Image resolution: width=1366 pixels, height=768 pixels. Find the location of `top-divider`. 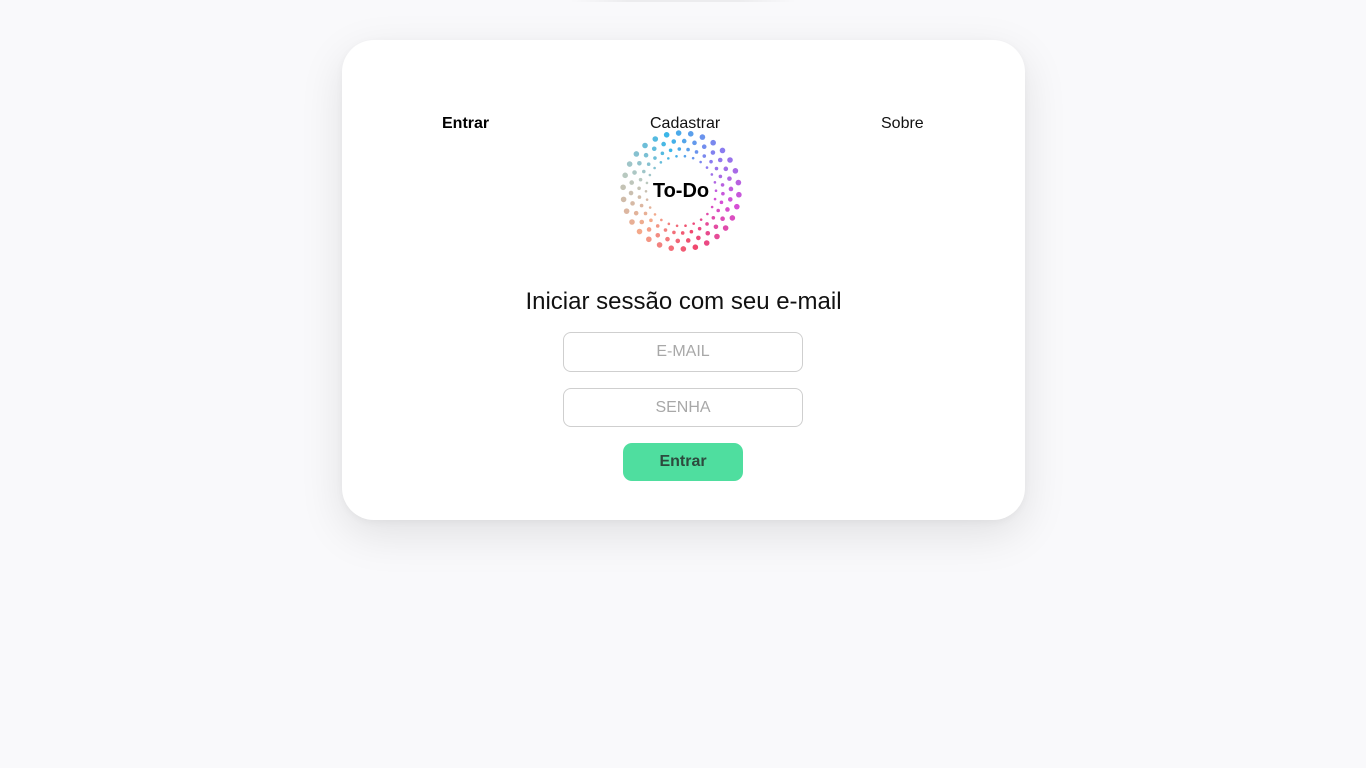

top-divider is located at coordinates (683, 1).